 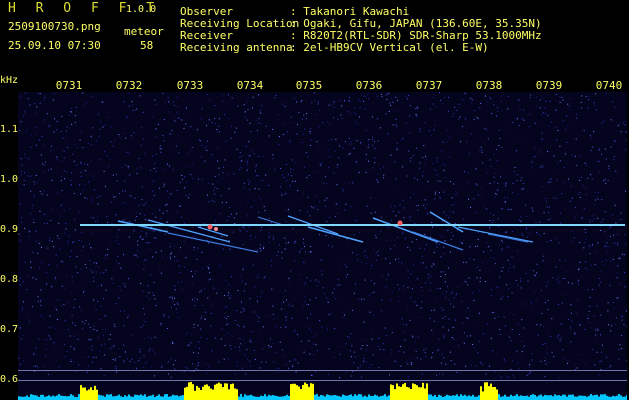 I want to click on freq-label-1-1: 1.1, so click(x=9, y=129).